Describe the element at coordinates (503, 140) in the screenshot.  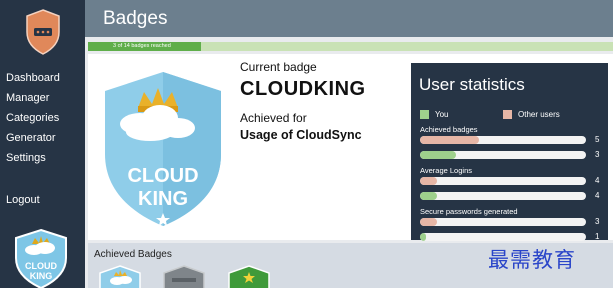
I see `stat-bar-achieved-others` at that location.